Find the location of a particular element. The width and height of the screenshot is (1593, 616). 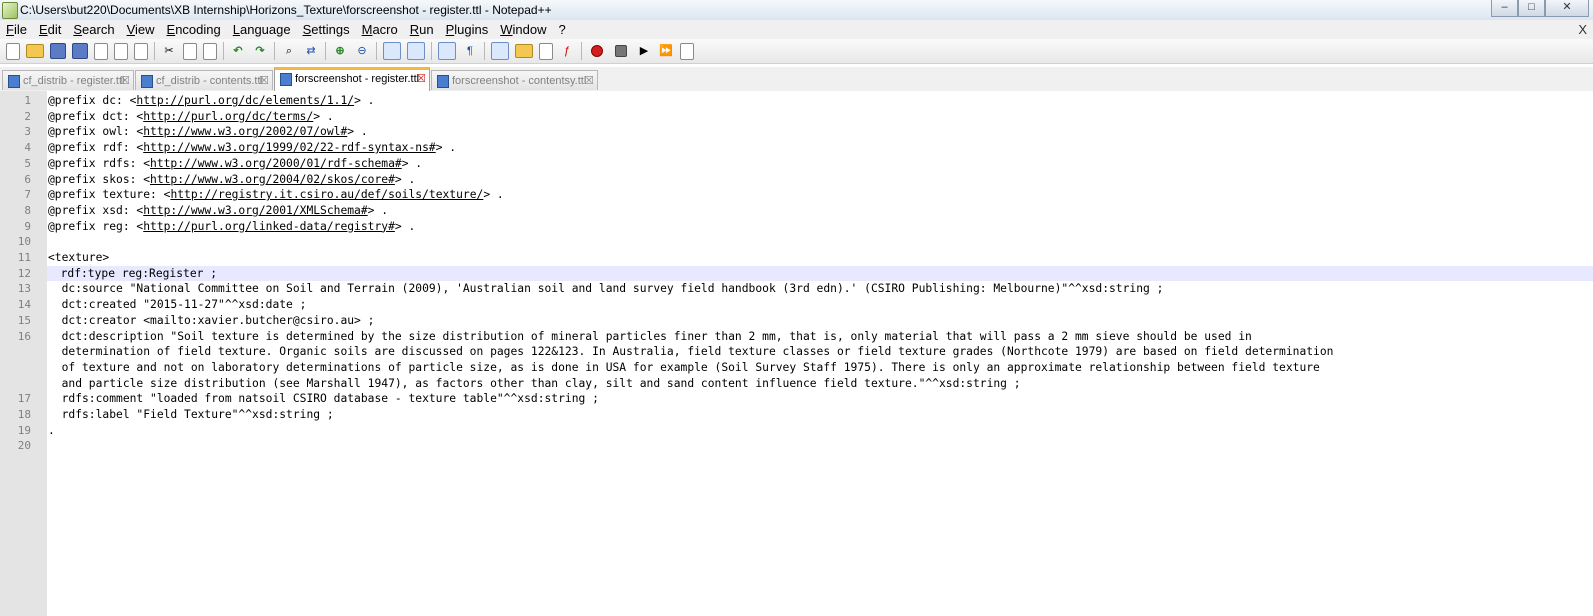

menu-edit: Edit is located at coordinates (50, 29).